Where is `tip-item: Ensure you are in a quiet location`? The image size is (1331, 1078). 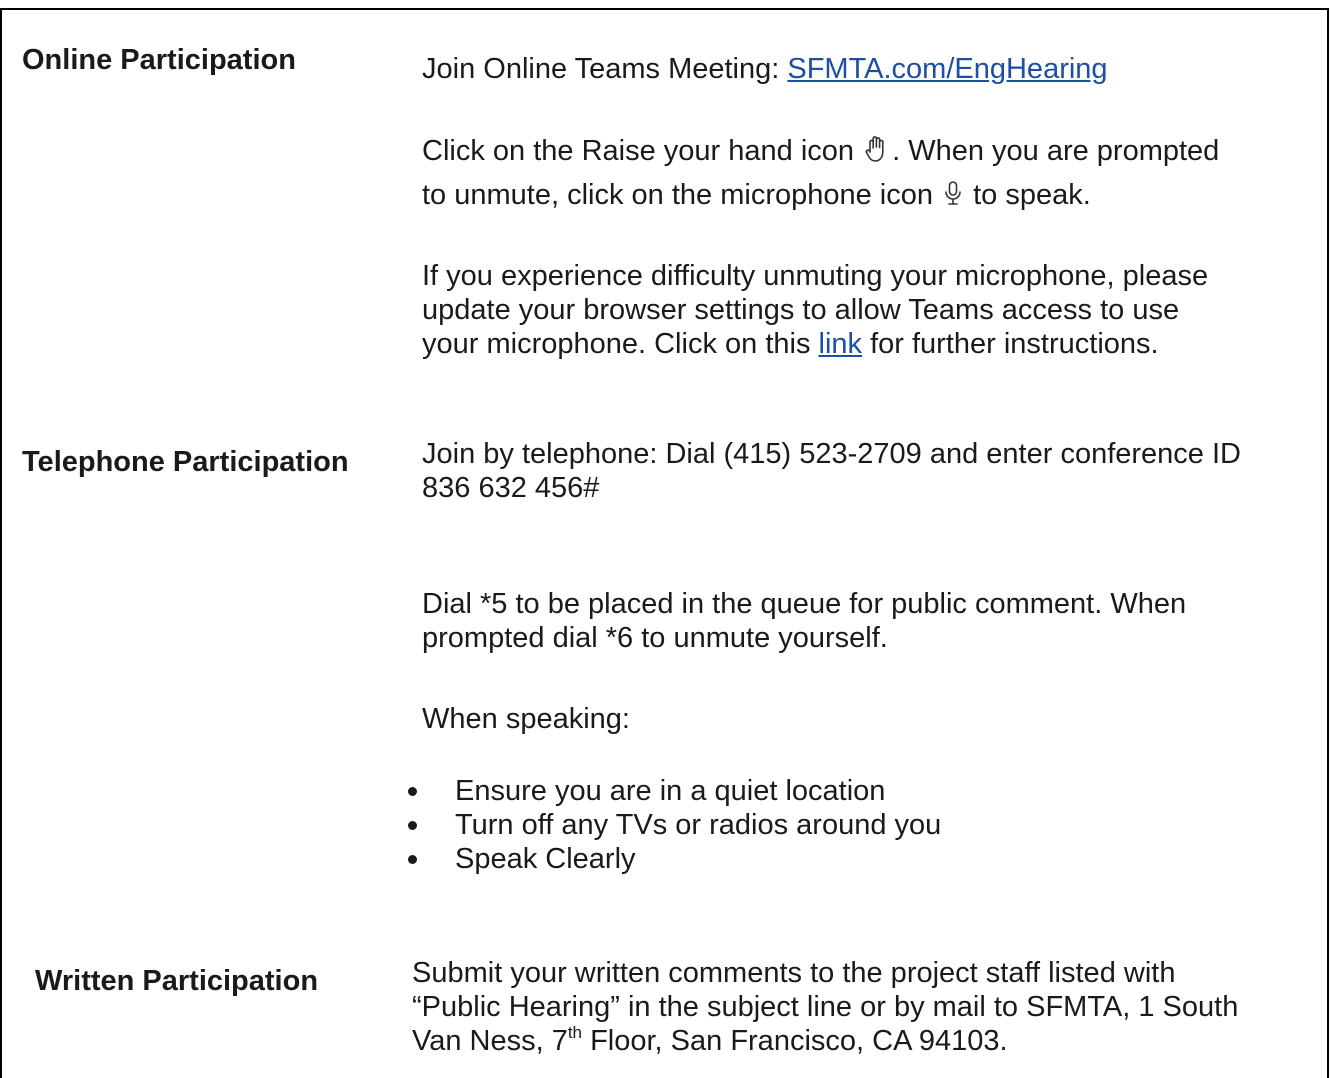
tip-item: Ensure you are in a quiet location is located at coordinates (670, 791).